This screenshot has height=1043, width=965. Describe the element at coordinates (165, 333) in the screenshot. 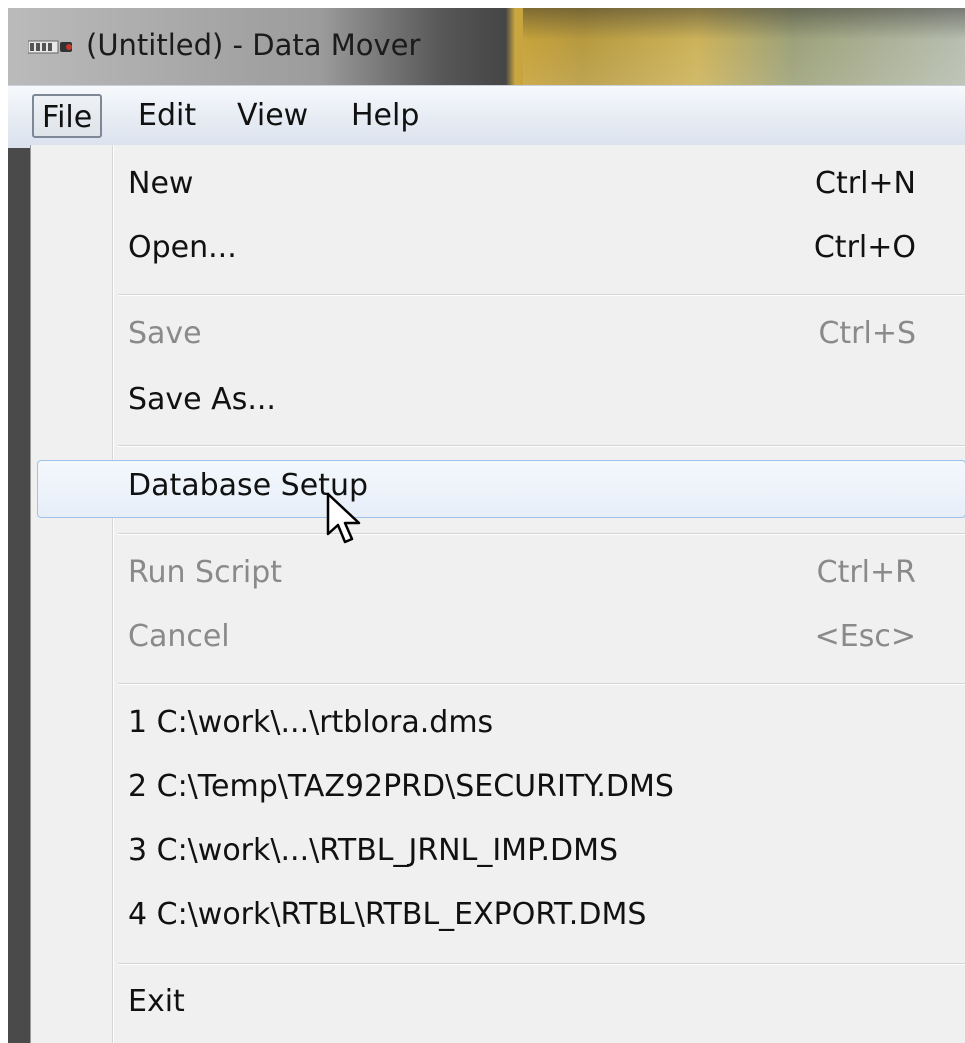

I see `menu-item-label: Save` at that location.